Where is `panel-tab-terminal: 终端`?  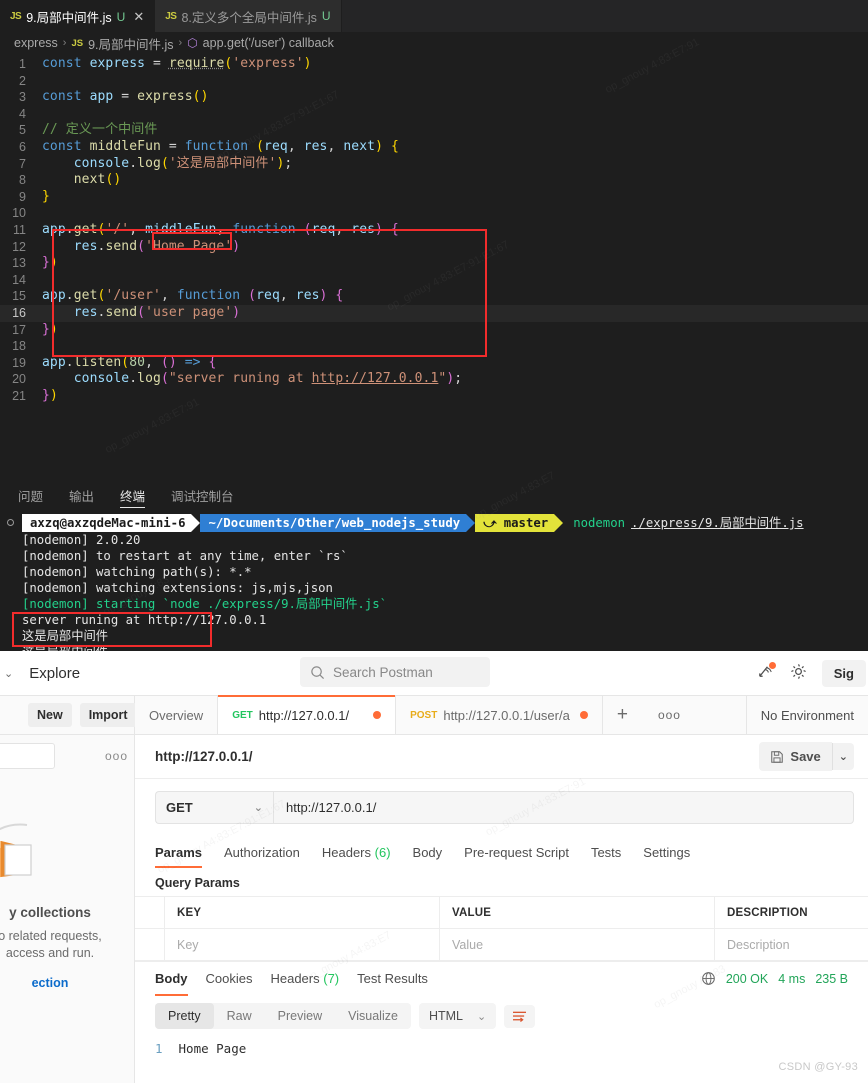
panel-tab-terminal: 终端 is located at coordinates (133, 495).